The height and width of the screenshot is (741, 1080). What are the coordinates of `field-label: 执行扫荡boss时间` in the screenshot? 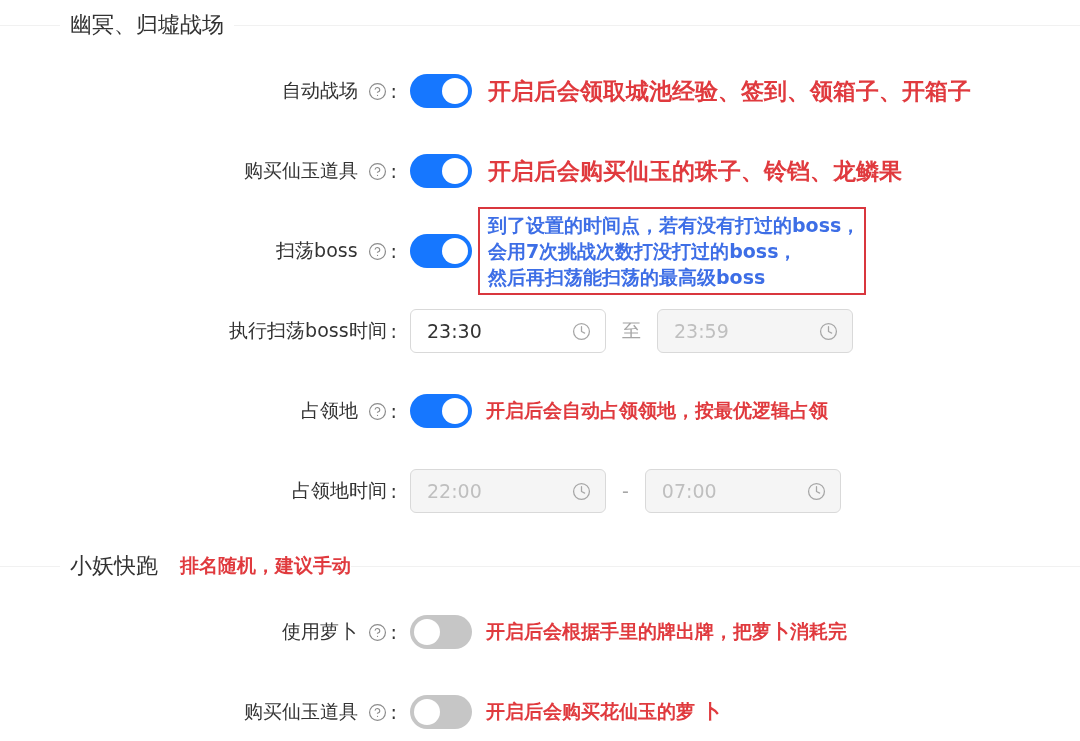 It's located at (308, 330).